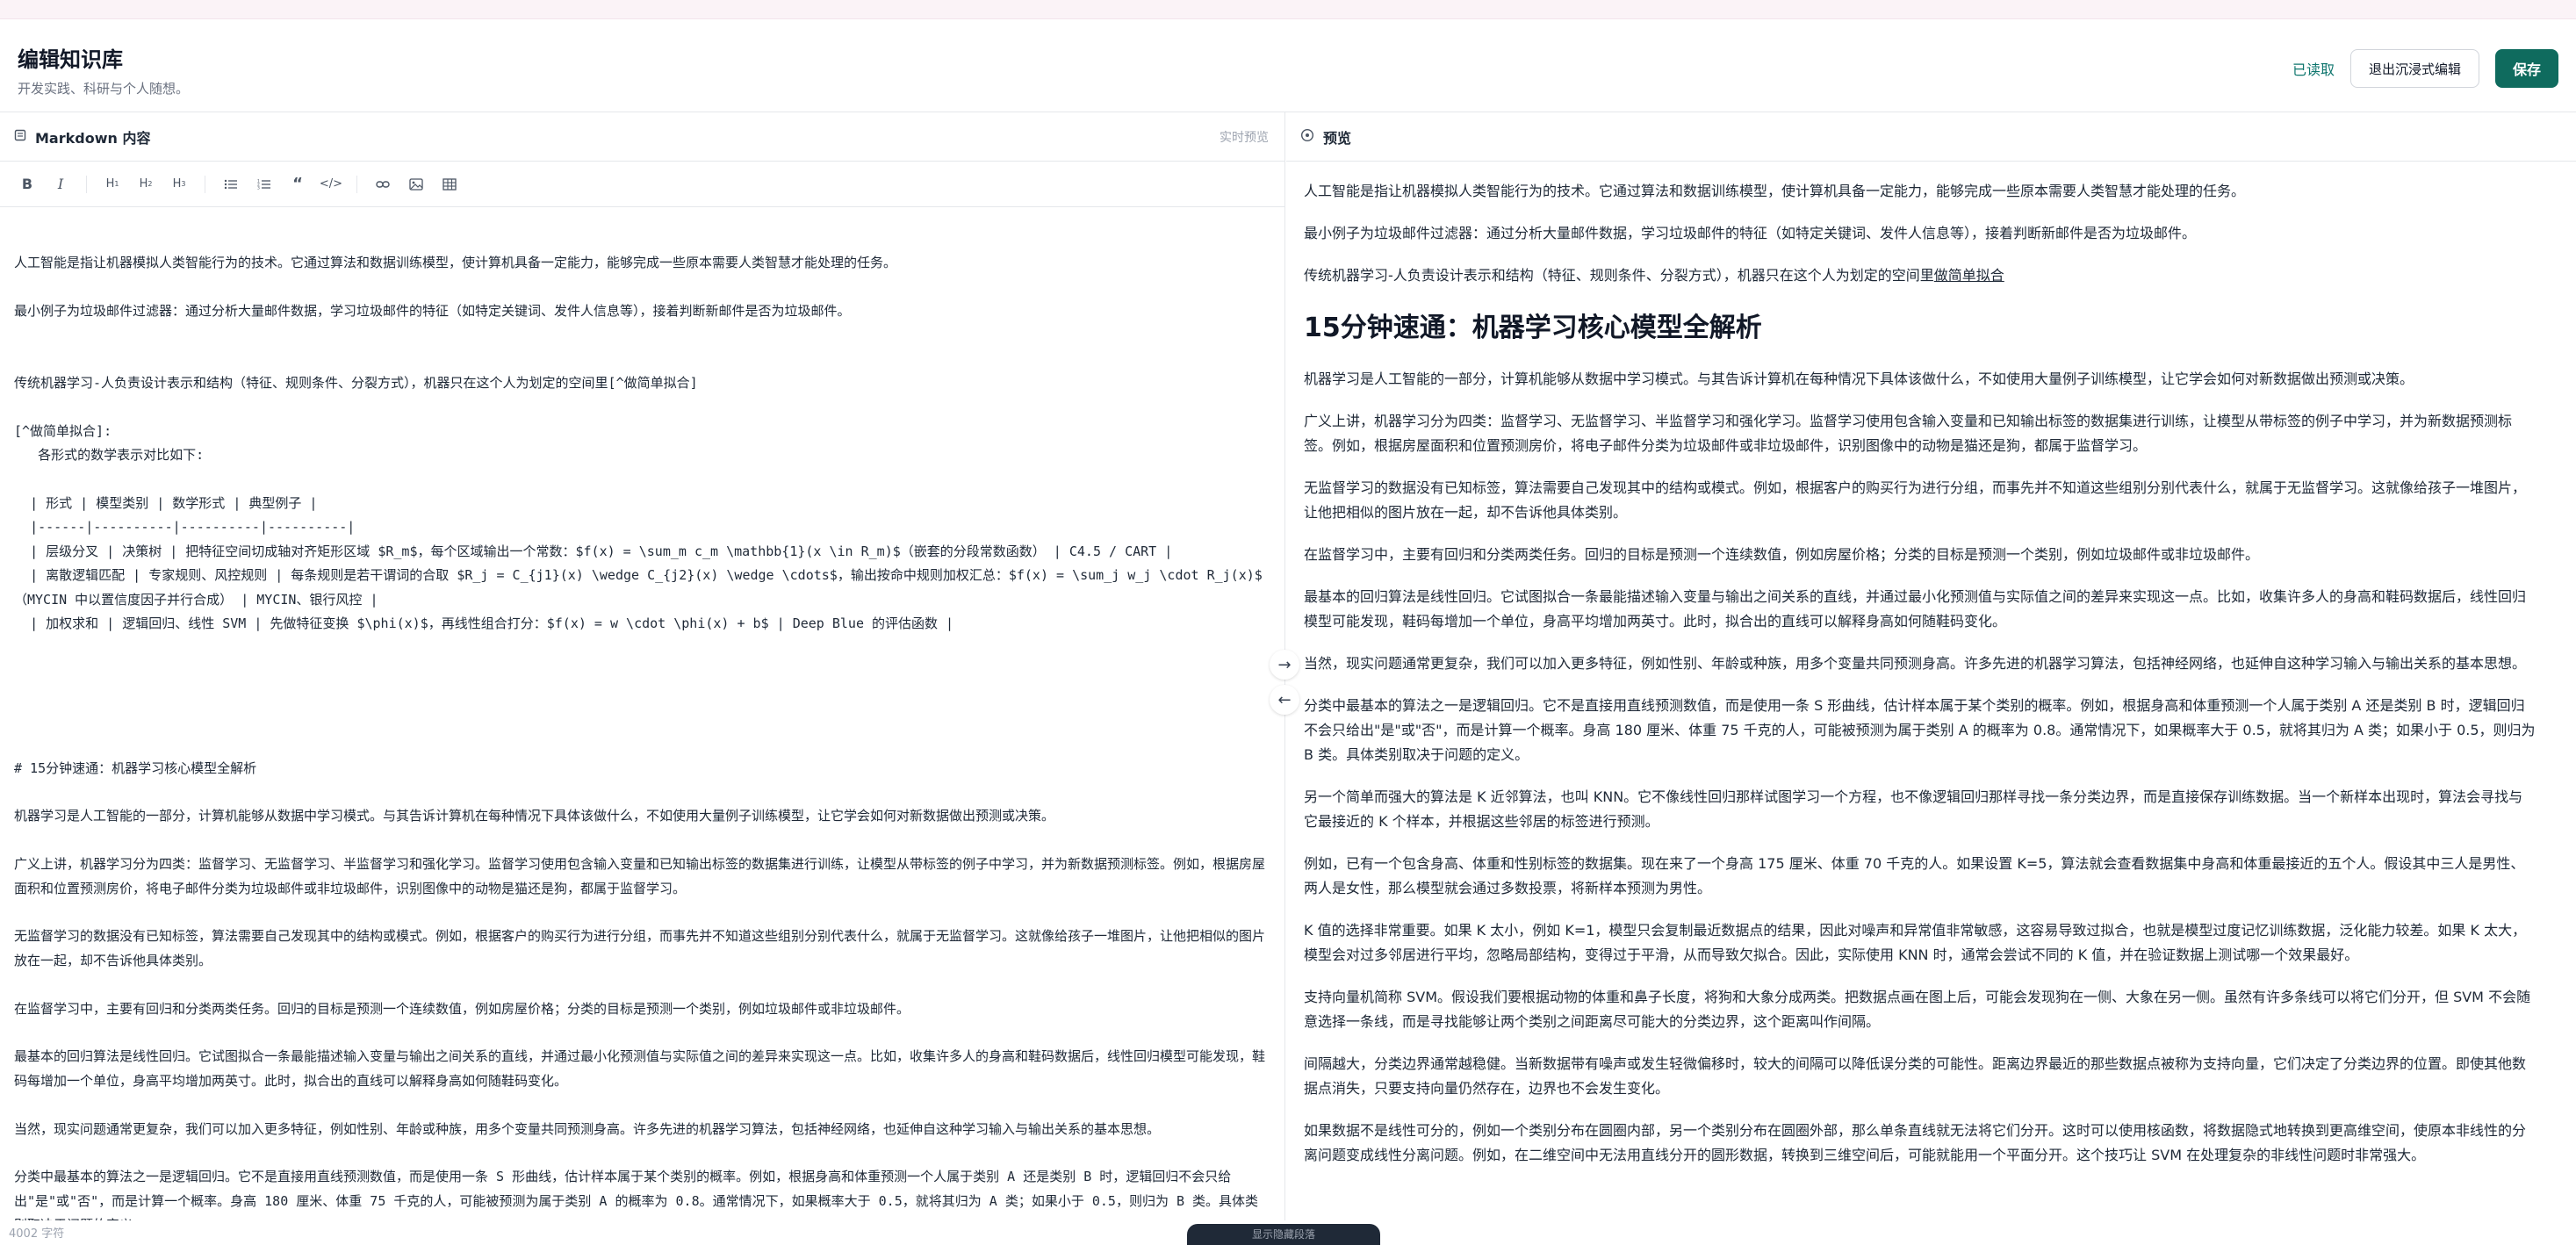 The image size is (2576, 1245). What do you see at coordinates (2313, 68) in the screenshot?
I see `status-label: 已读取` at bounding box center [2313, 68].